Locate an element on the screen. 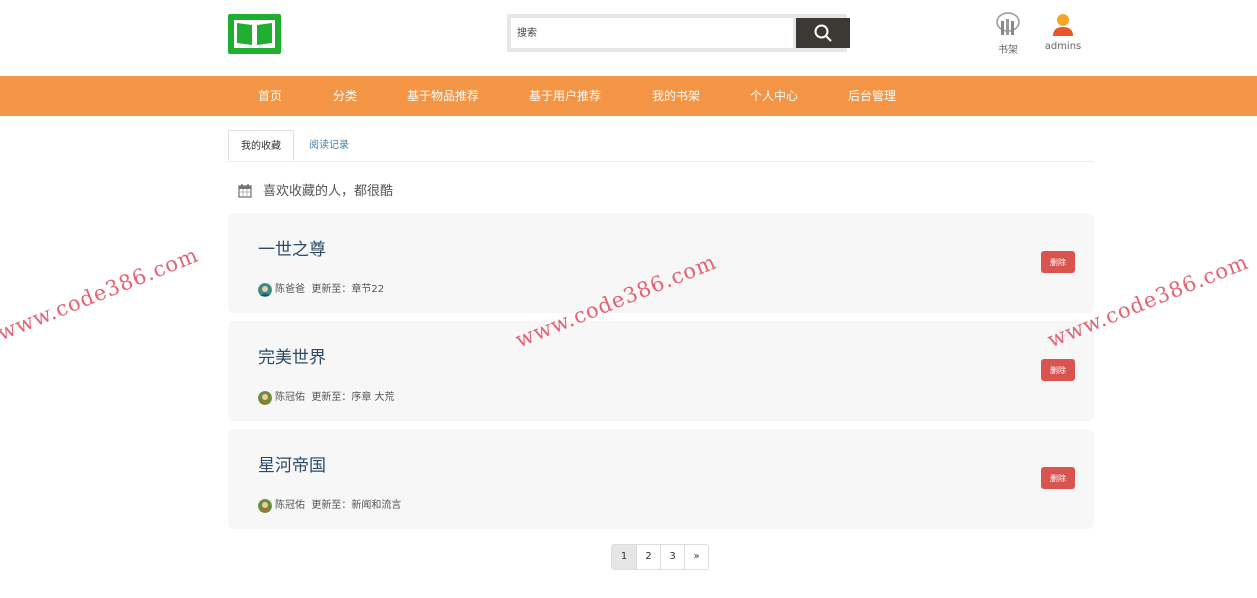 This screenshot has height=598, width=1257. next-page-link: » is located at coordinates (696, 557).